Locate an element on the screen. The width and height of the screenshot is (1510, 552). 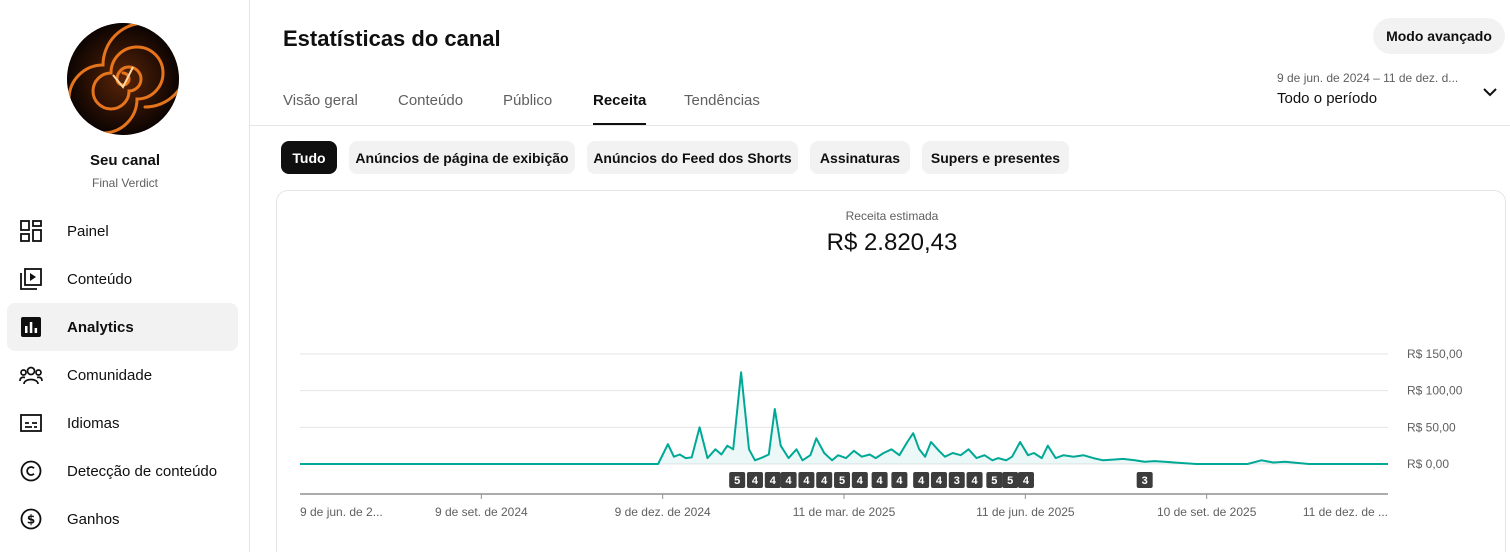
x-tick-label: 11 de jun. de 2025 is located at coordinates (1025, 512).